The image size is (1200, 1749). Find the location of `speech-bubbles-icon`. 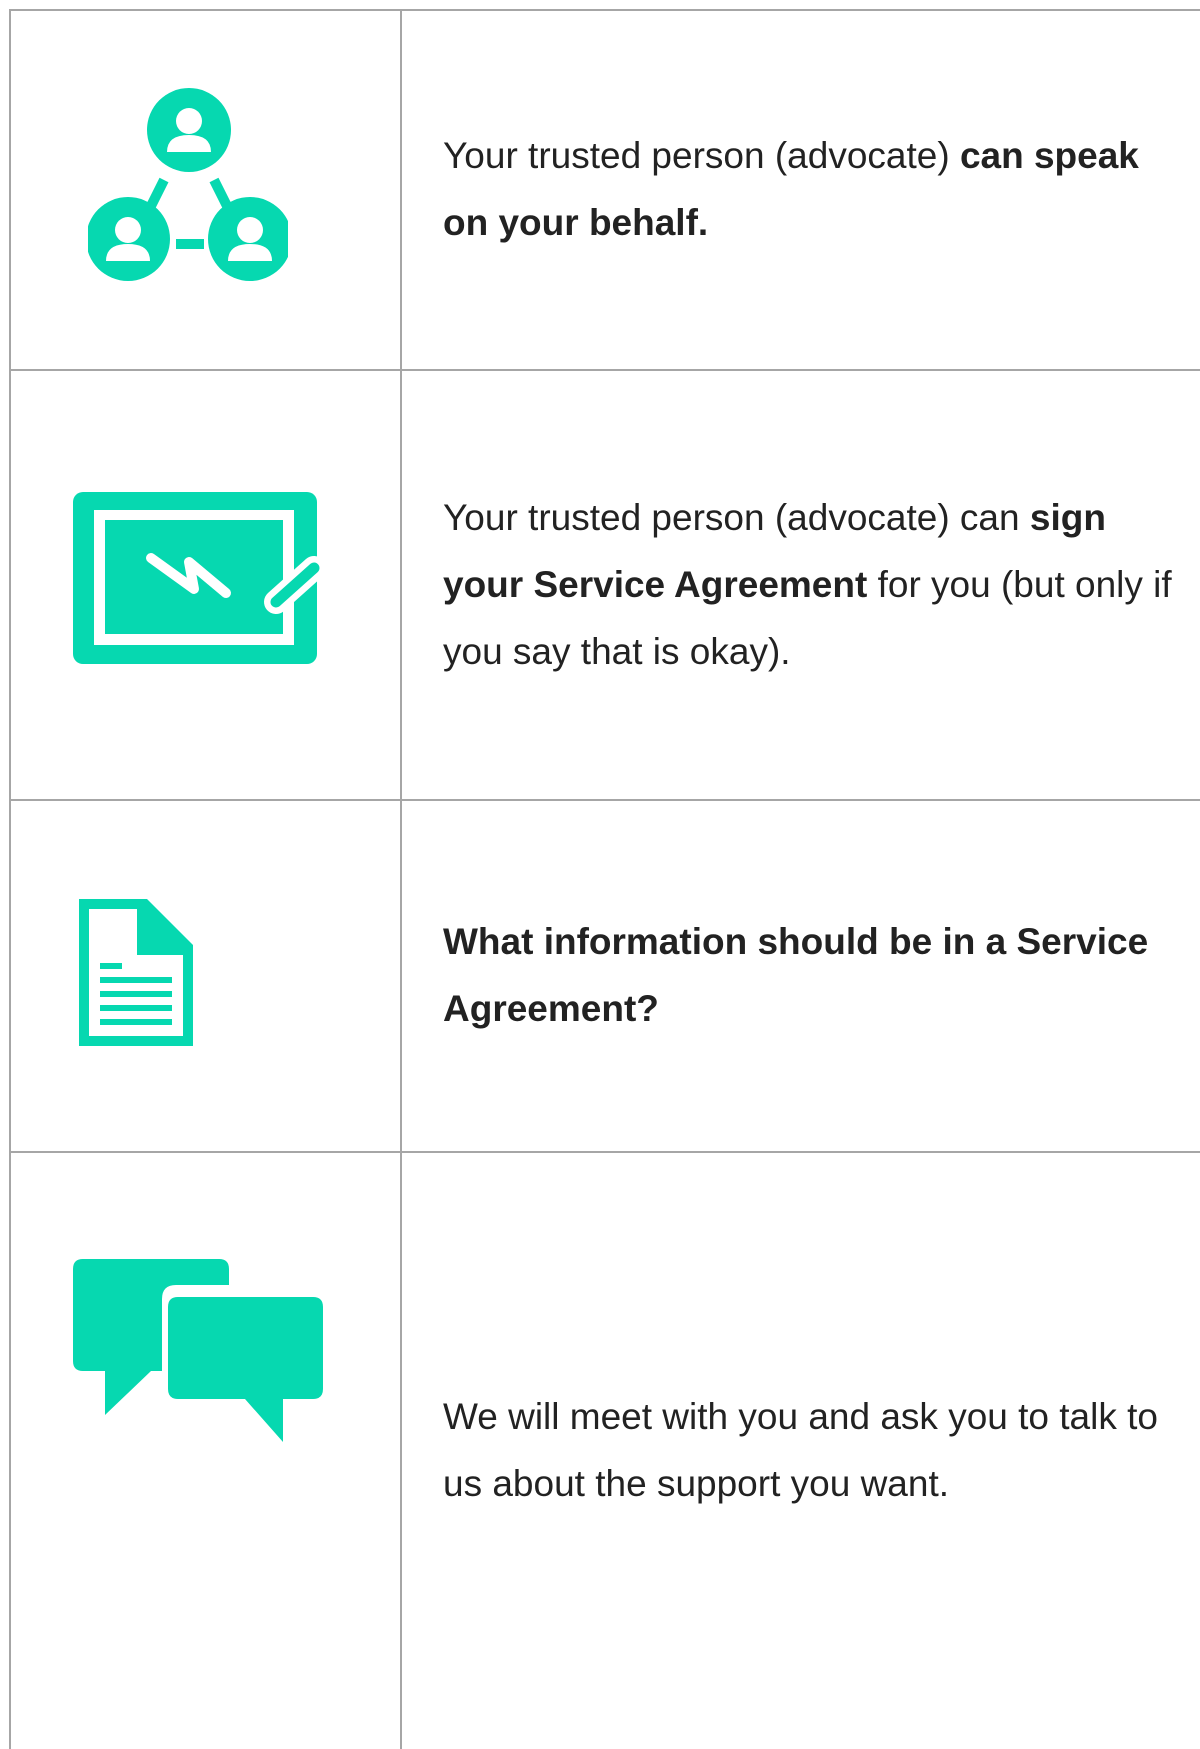

speech-bubbles-icon is located at coordinates (200, 1355).